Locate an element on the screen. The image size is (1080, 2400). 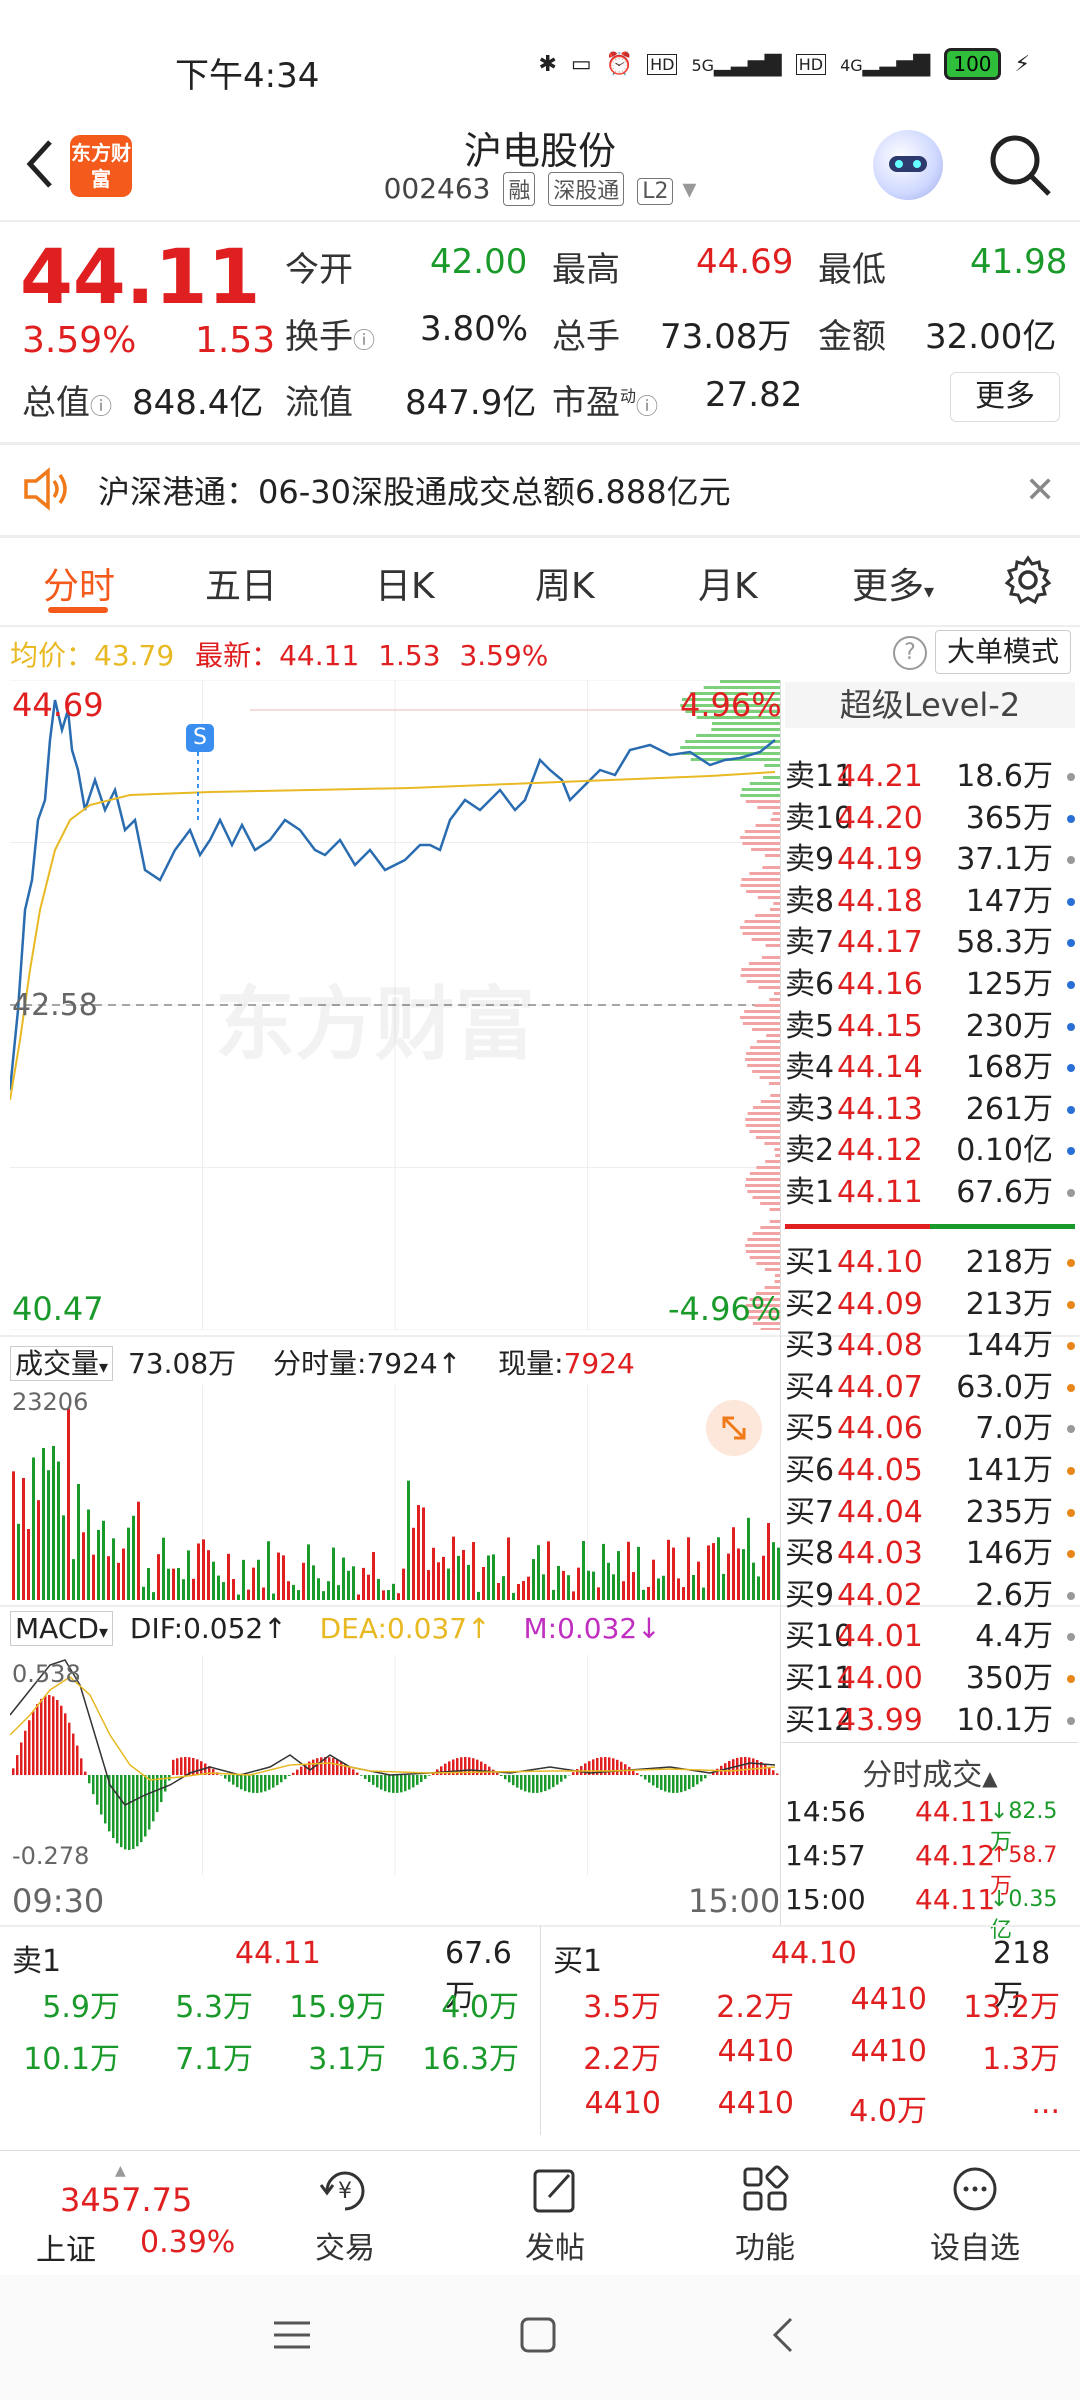
order-label: 买4 is located at coordinates (810, 1387).